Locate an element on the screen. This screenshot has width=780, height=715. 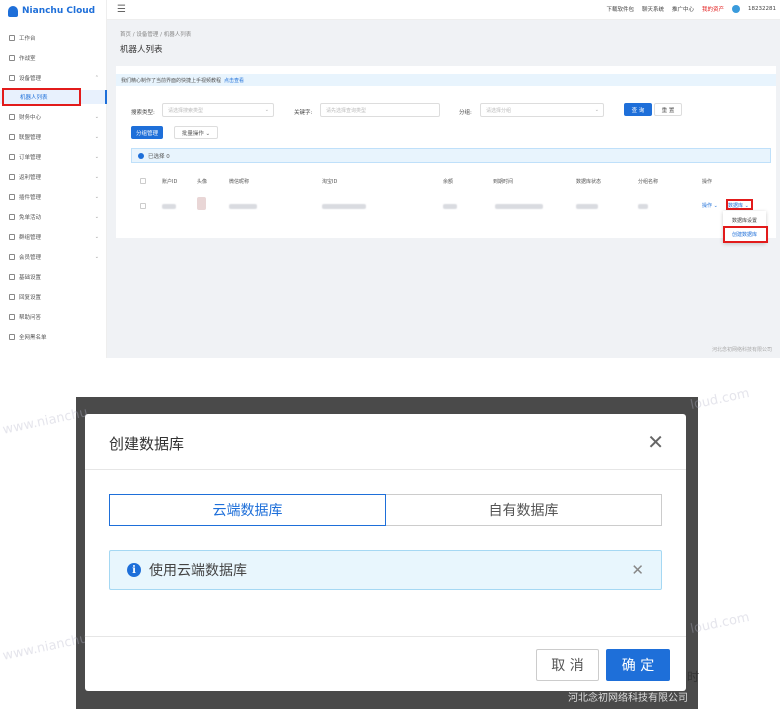
cell-expire is located at coordinates (519, 206).